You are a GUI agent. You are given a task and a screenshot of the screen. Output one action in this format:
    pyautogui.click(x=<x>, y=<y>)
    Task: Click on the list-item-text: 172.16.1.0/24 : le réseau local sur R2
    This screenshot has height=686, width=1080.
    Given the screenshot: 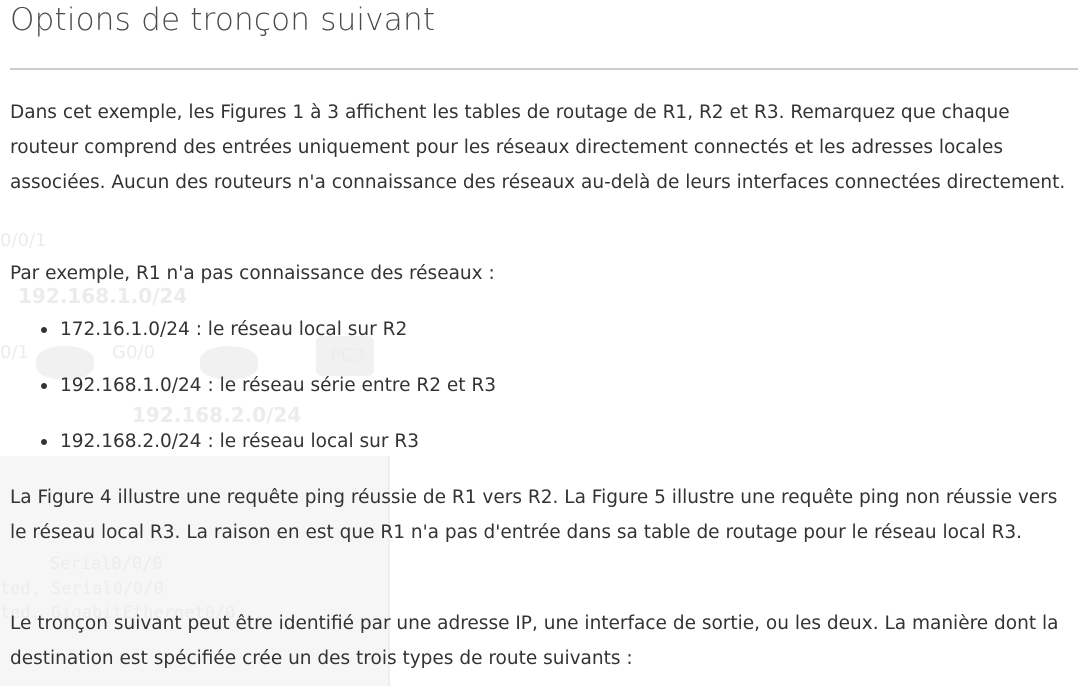 What is the action you would take?
    pyautogui.click(x=234, y=329)
    